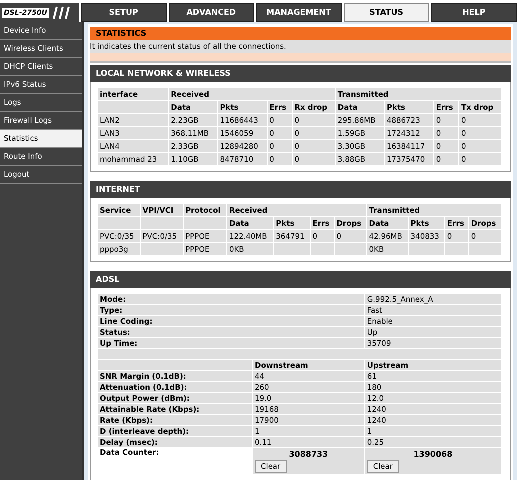  Describe the element at coordinates (300, 189) in the screenshot. I see `section-header: INTERNET` at that location.